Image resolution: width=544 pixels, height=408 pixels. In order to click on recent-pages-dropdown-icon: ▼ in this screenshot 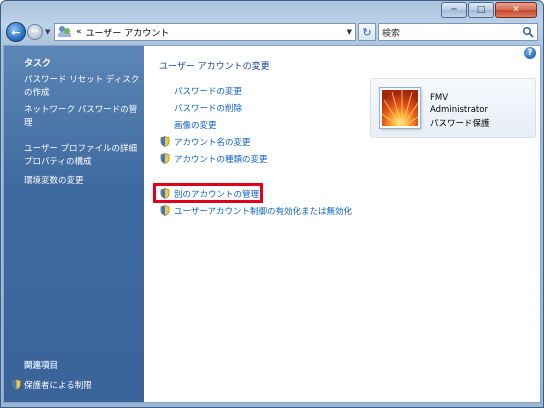, I will do `click(49, 32)`.